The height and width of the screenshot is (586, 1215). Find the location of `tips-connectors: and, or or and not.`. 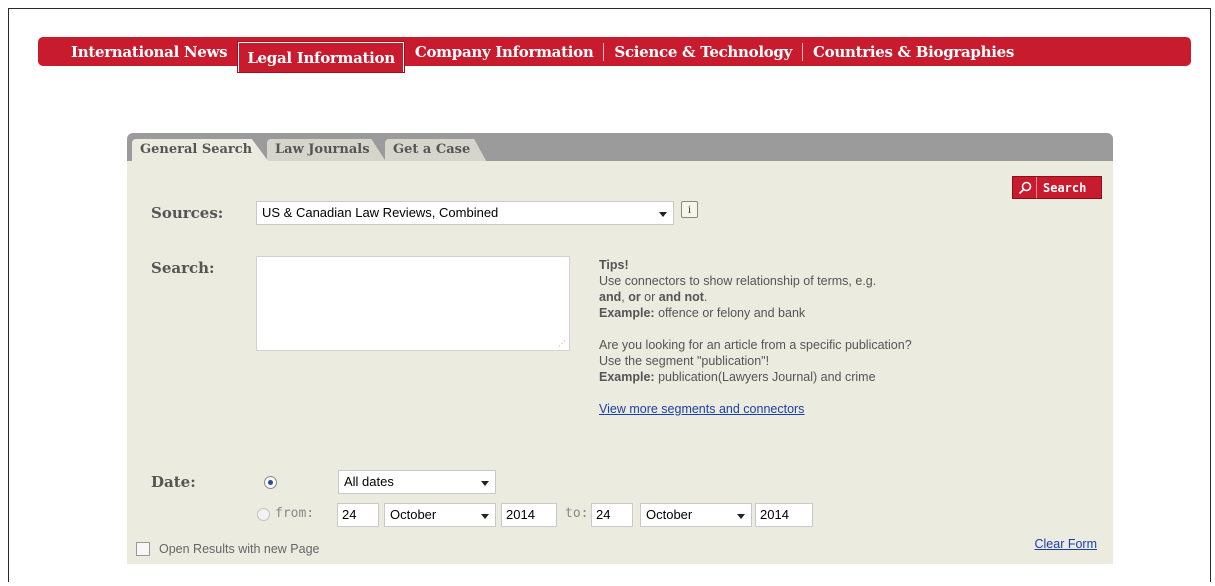

tips-connectors: and, or or and not. is located at coordinates (653, 297).